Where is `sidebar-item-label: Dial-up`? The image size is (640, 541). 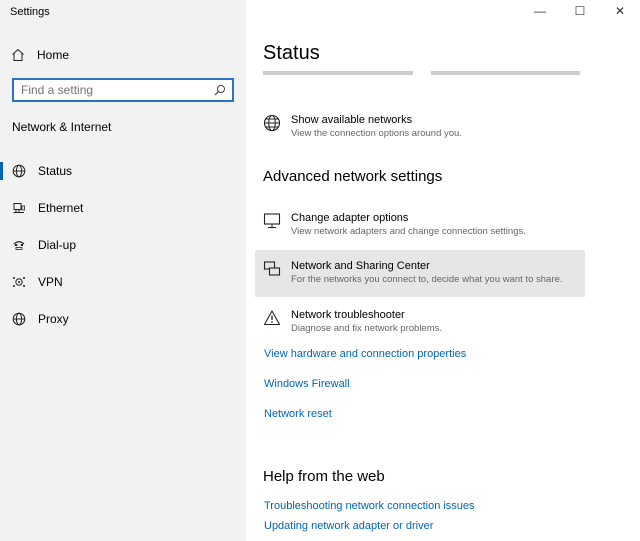 sidebar-item-label: Dial-up is located at coordinates (57, 245).